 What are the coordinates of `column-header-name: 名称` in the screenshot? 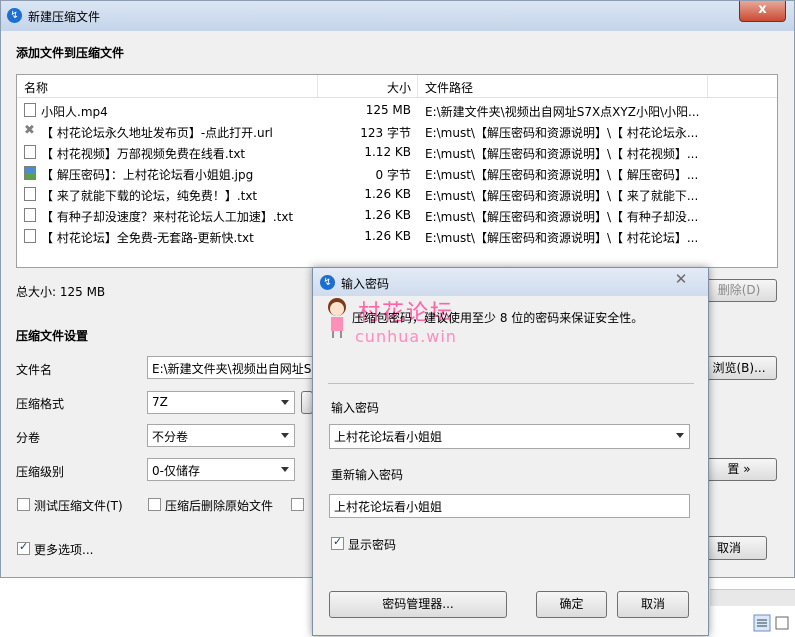 It's located at (36, 87).